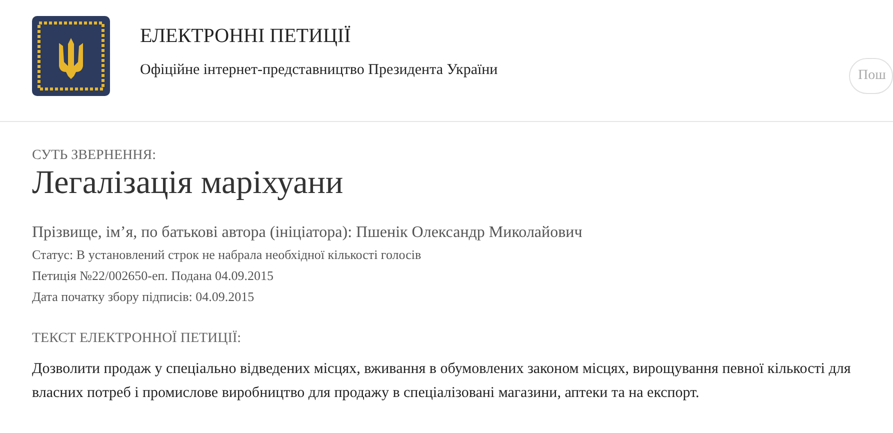  What do you see at coordinates (871, 76) in the screenshot?
I see `search-field: Пош` at bounding box center [871, 76].